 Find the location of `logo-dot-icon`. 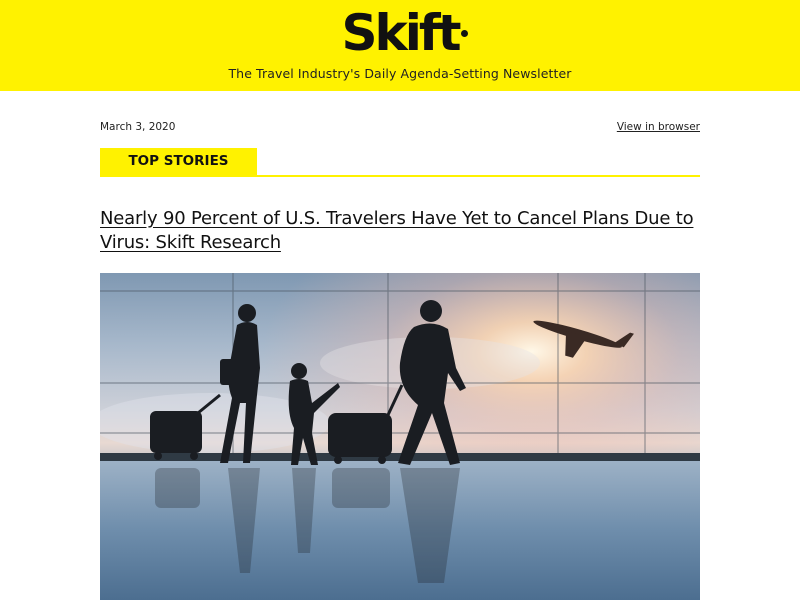

logo-dot-icon is located at coordinates (464, 33).